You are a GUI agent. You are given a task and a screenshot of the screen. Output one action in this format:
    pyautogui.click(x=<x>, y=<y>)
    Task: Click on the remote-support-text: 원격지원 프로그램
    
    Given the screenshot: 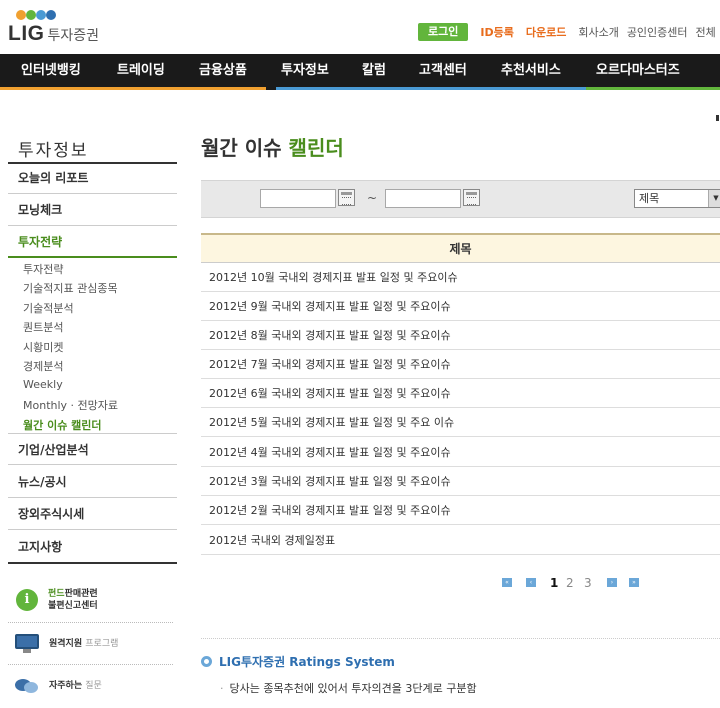 What is the action you would take?
    pyautogui.click(x=83, y=644)
    